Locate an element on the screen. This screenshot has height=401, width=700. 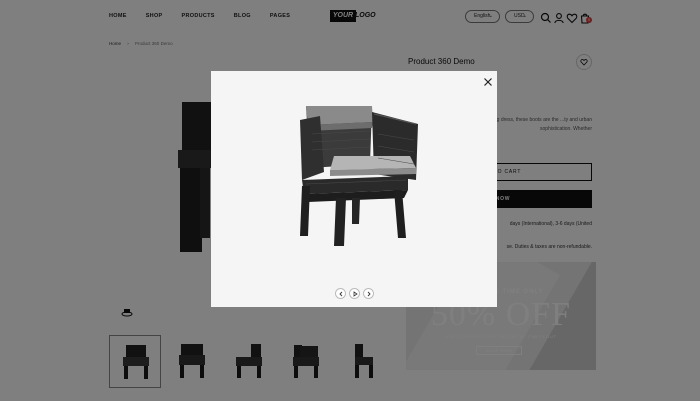
prev-icon is located at coordinates (340, 293).